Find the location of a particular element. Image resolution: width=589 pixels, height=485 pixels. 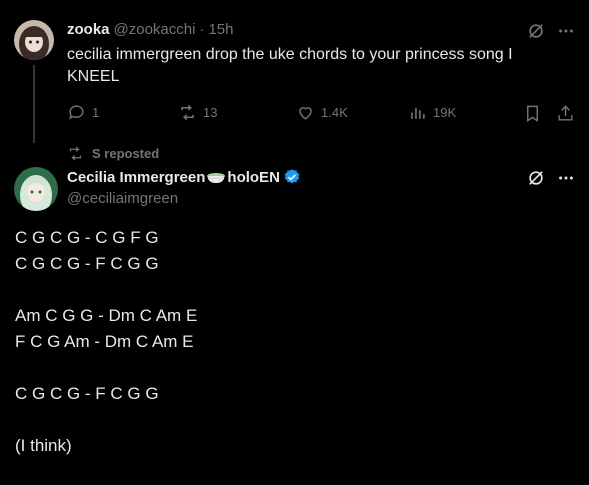

views-button: 19K is located at coordinates (432, 112).